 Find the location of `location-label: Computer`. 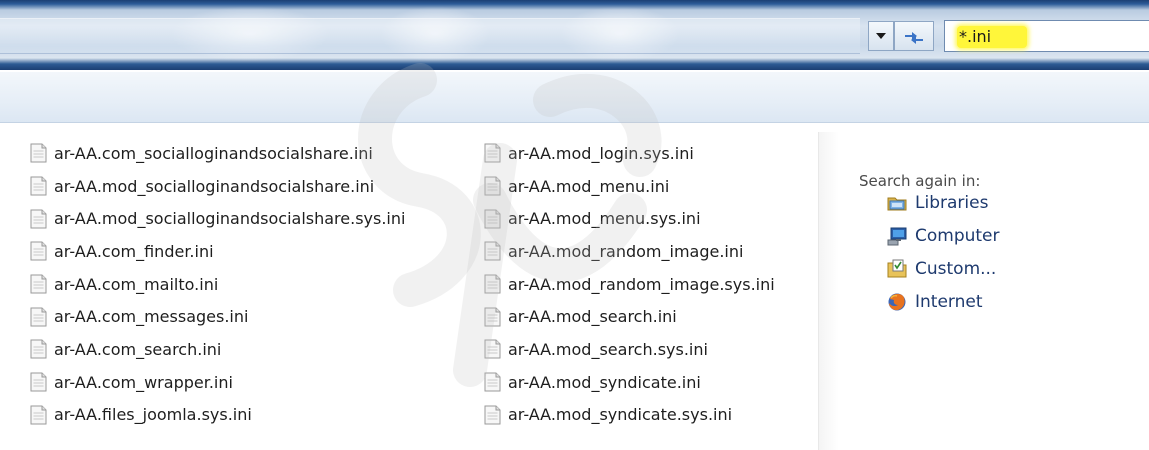

location-label: Computer is located at coordinates (957, 235).